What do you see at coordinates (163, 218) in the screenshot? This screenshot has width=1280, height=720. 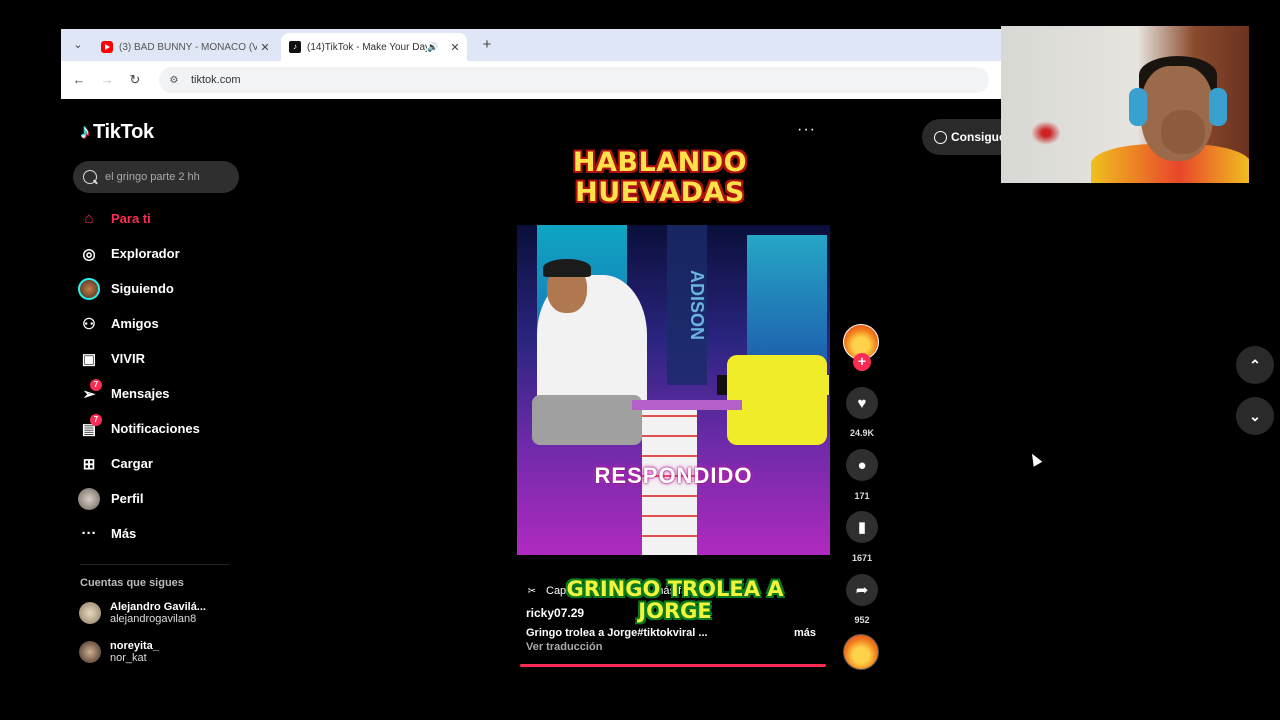 I see `sidebar-item-para-ti: ⌂ Para ti` at bounding box center [163, 218].